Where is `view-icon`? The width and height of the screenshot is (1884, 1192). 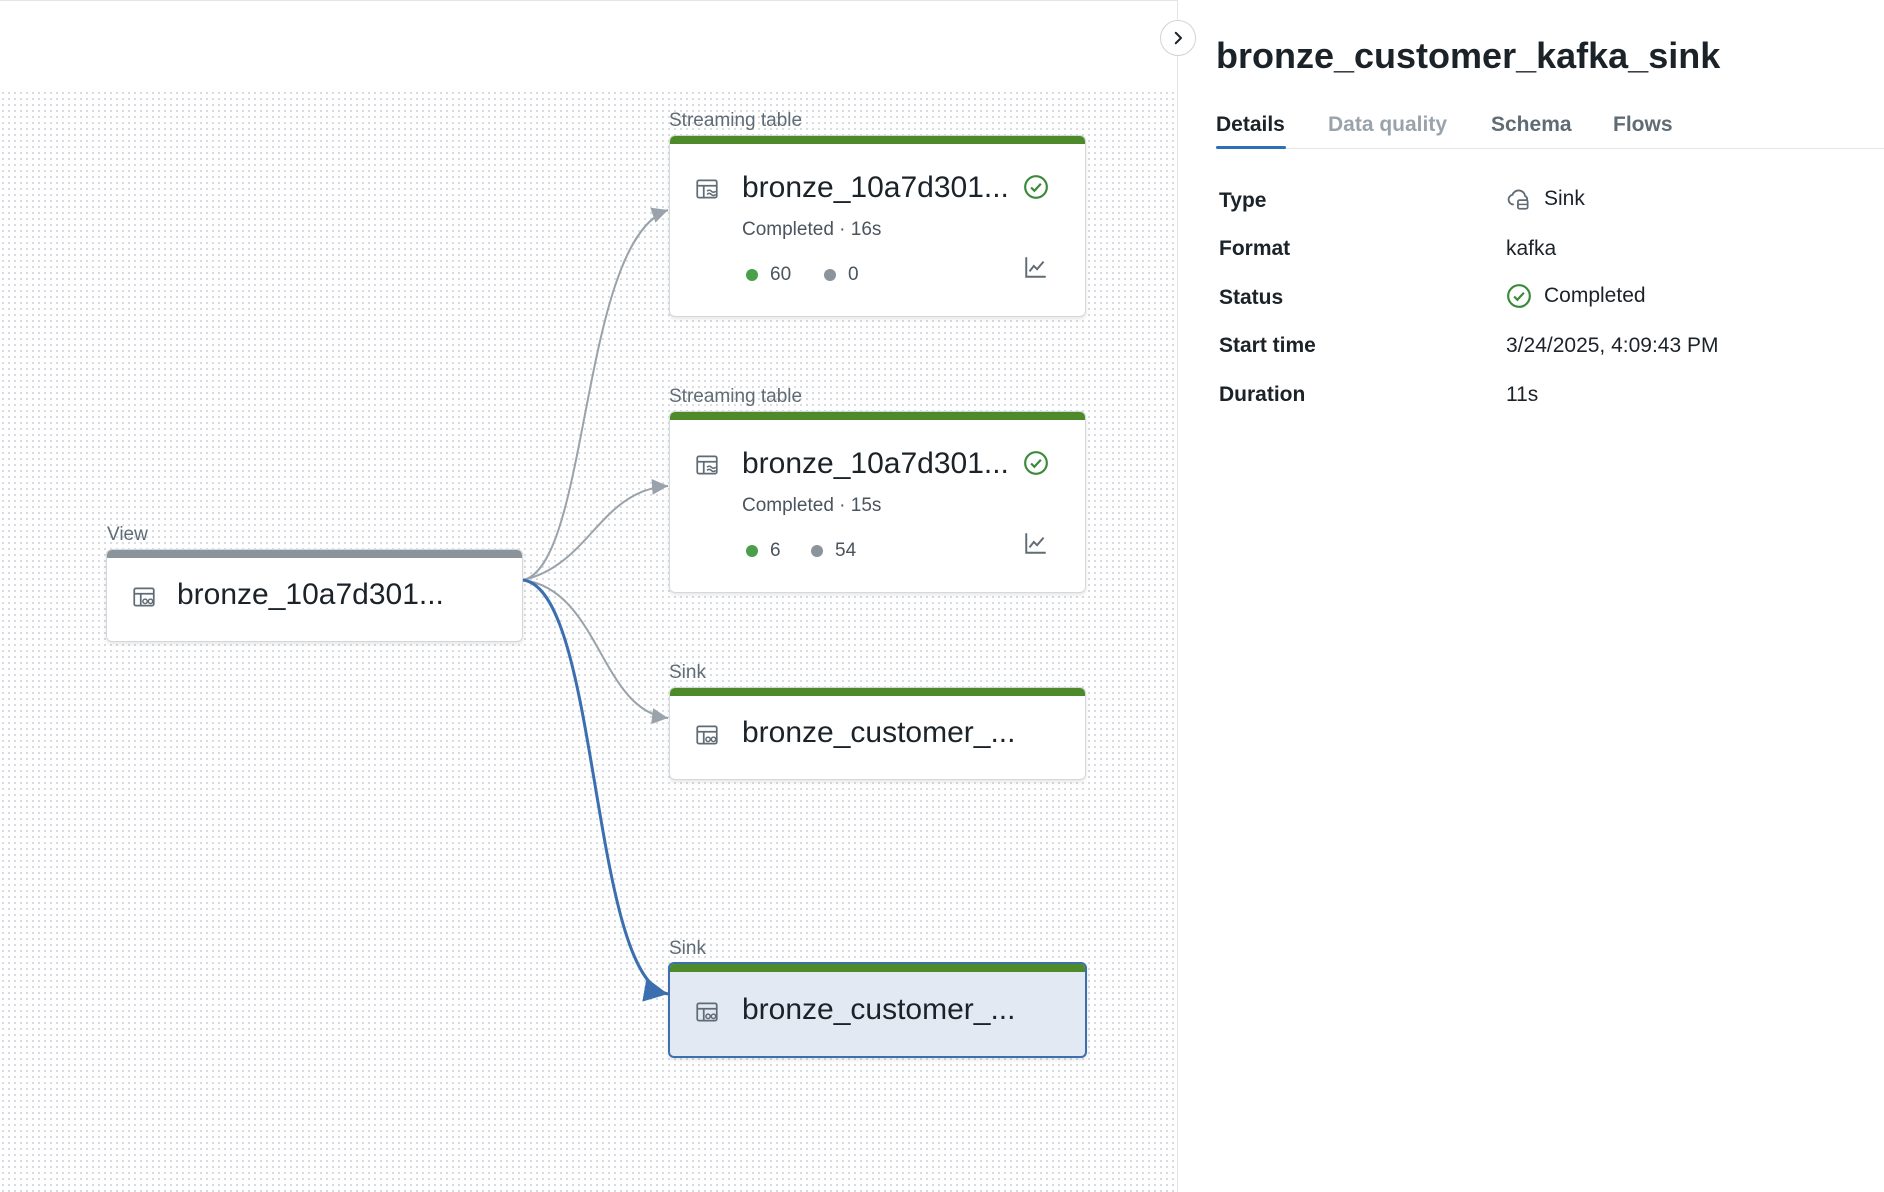 view-icon is located at coordinates (144, 597).